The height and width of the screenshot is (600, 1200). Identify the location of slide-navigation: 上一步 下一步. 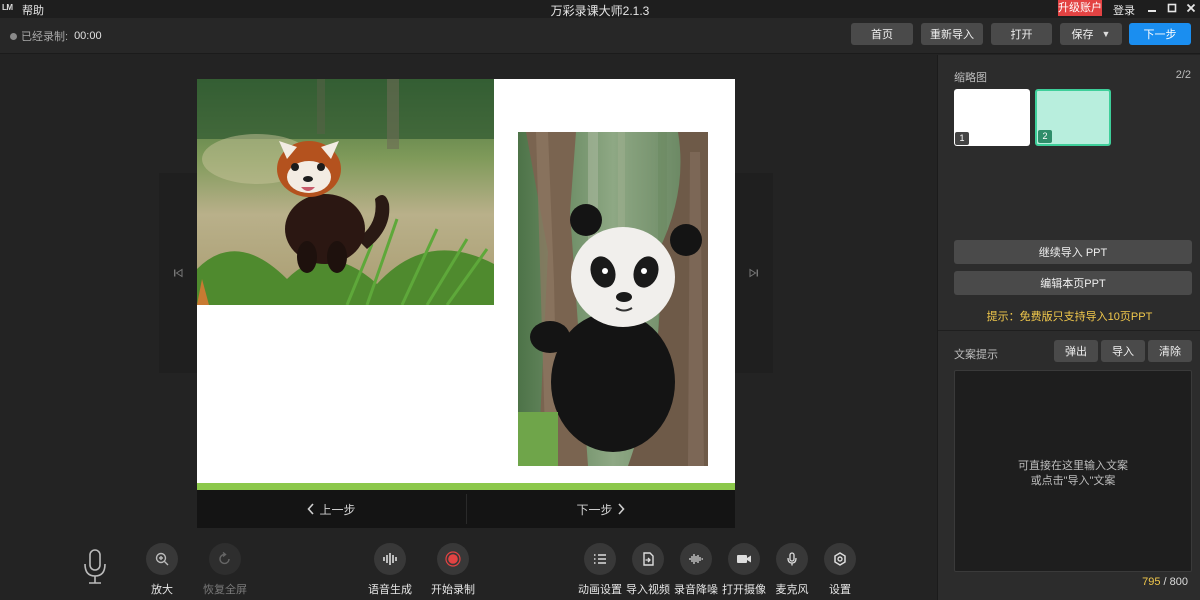
(466, 509).